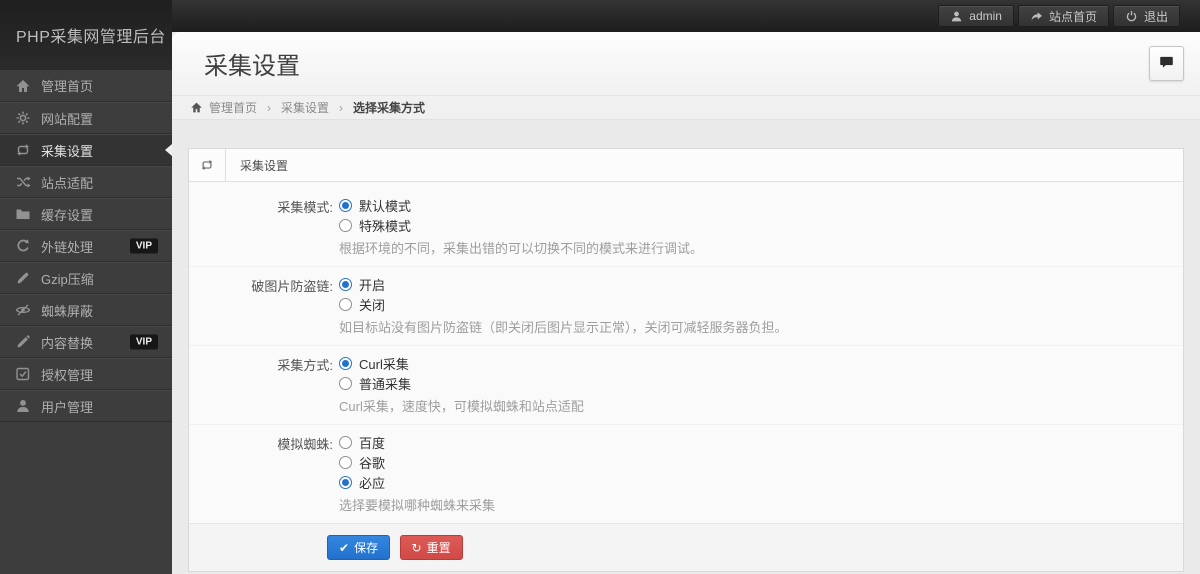 The width and height of the screenshot is (1200, 574). I want to click on sidebar-item-label: 采集设置, so click(67, 151).